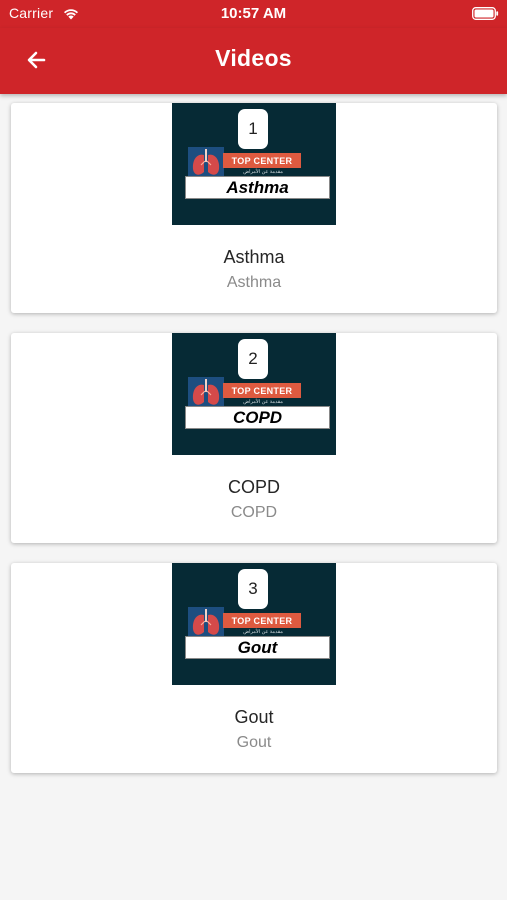 The height and width of the screenshot is (900, 507). What do you see at coordinates (253, 129) in the screenshot?
I see `video-number-badge: 1` at bounding box center [253, 129].